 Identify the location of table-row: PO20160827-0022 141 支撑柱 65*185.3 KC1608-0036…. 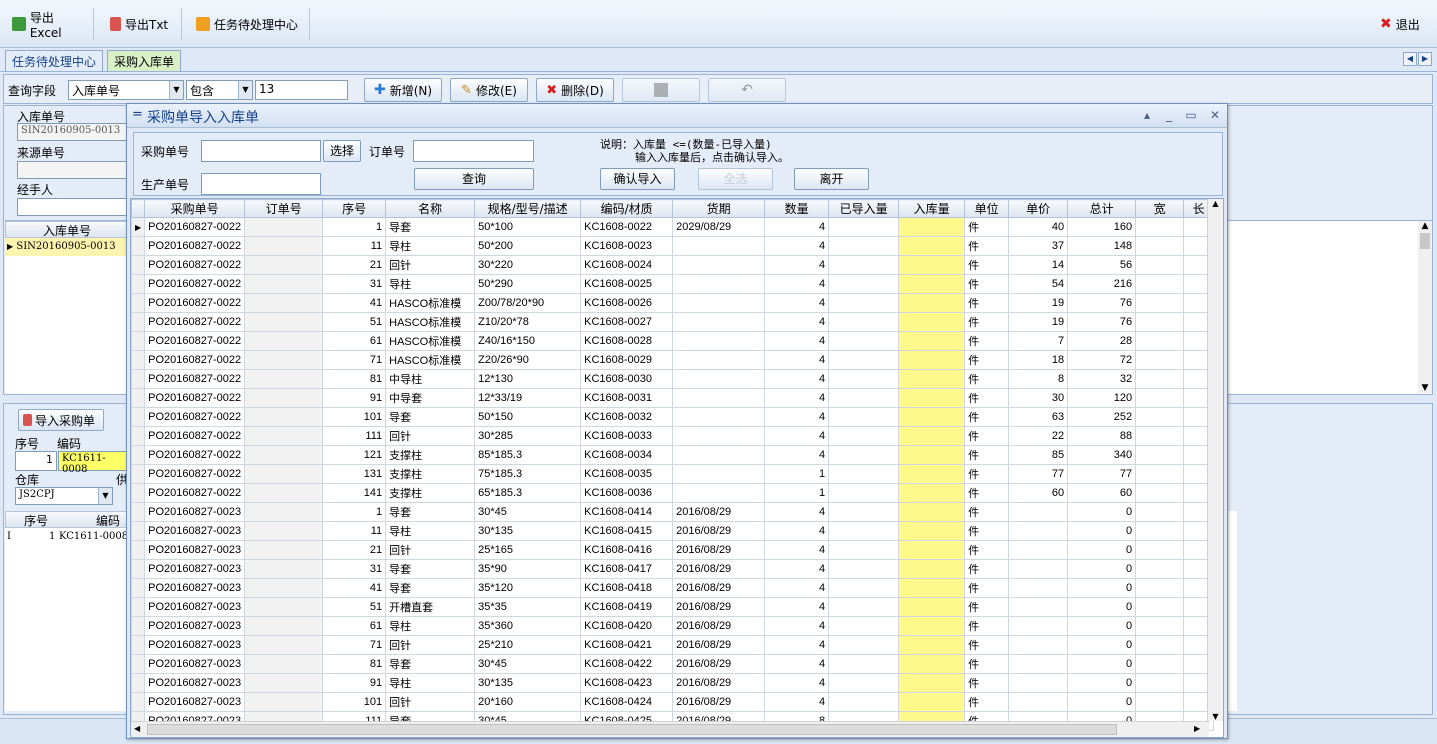
(673, 493).